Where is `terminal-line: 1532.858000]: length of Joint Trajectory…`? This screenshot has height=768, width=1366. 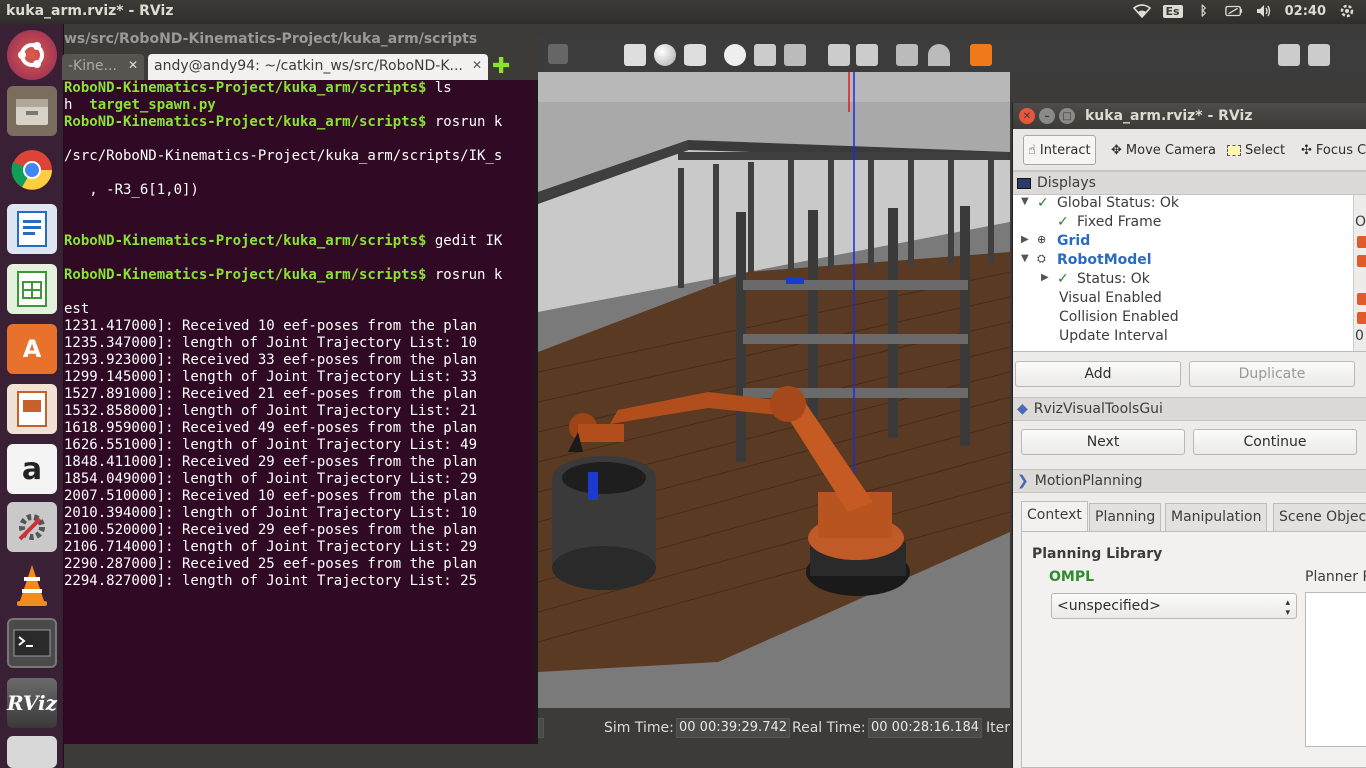 terminal-line: 1532.858000]: length of Joint Trajectory… is located at coordinates (271, 411).